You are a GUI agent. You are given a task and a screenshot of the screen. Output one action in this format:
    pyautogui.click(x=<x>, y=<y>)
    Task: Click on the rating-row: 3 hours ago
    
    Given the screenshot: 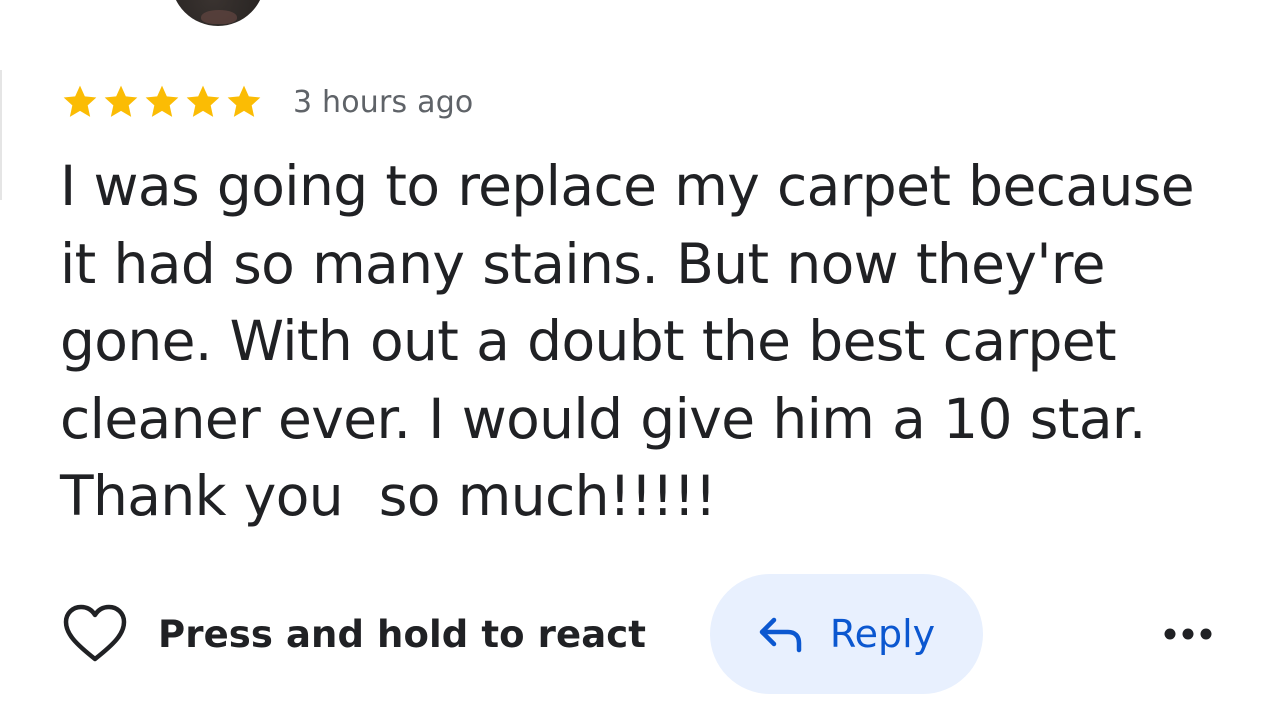 What is the action you would take?
    pyautogui.click(x=267, y=102)
    